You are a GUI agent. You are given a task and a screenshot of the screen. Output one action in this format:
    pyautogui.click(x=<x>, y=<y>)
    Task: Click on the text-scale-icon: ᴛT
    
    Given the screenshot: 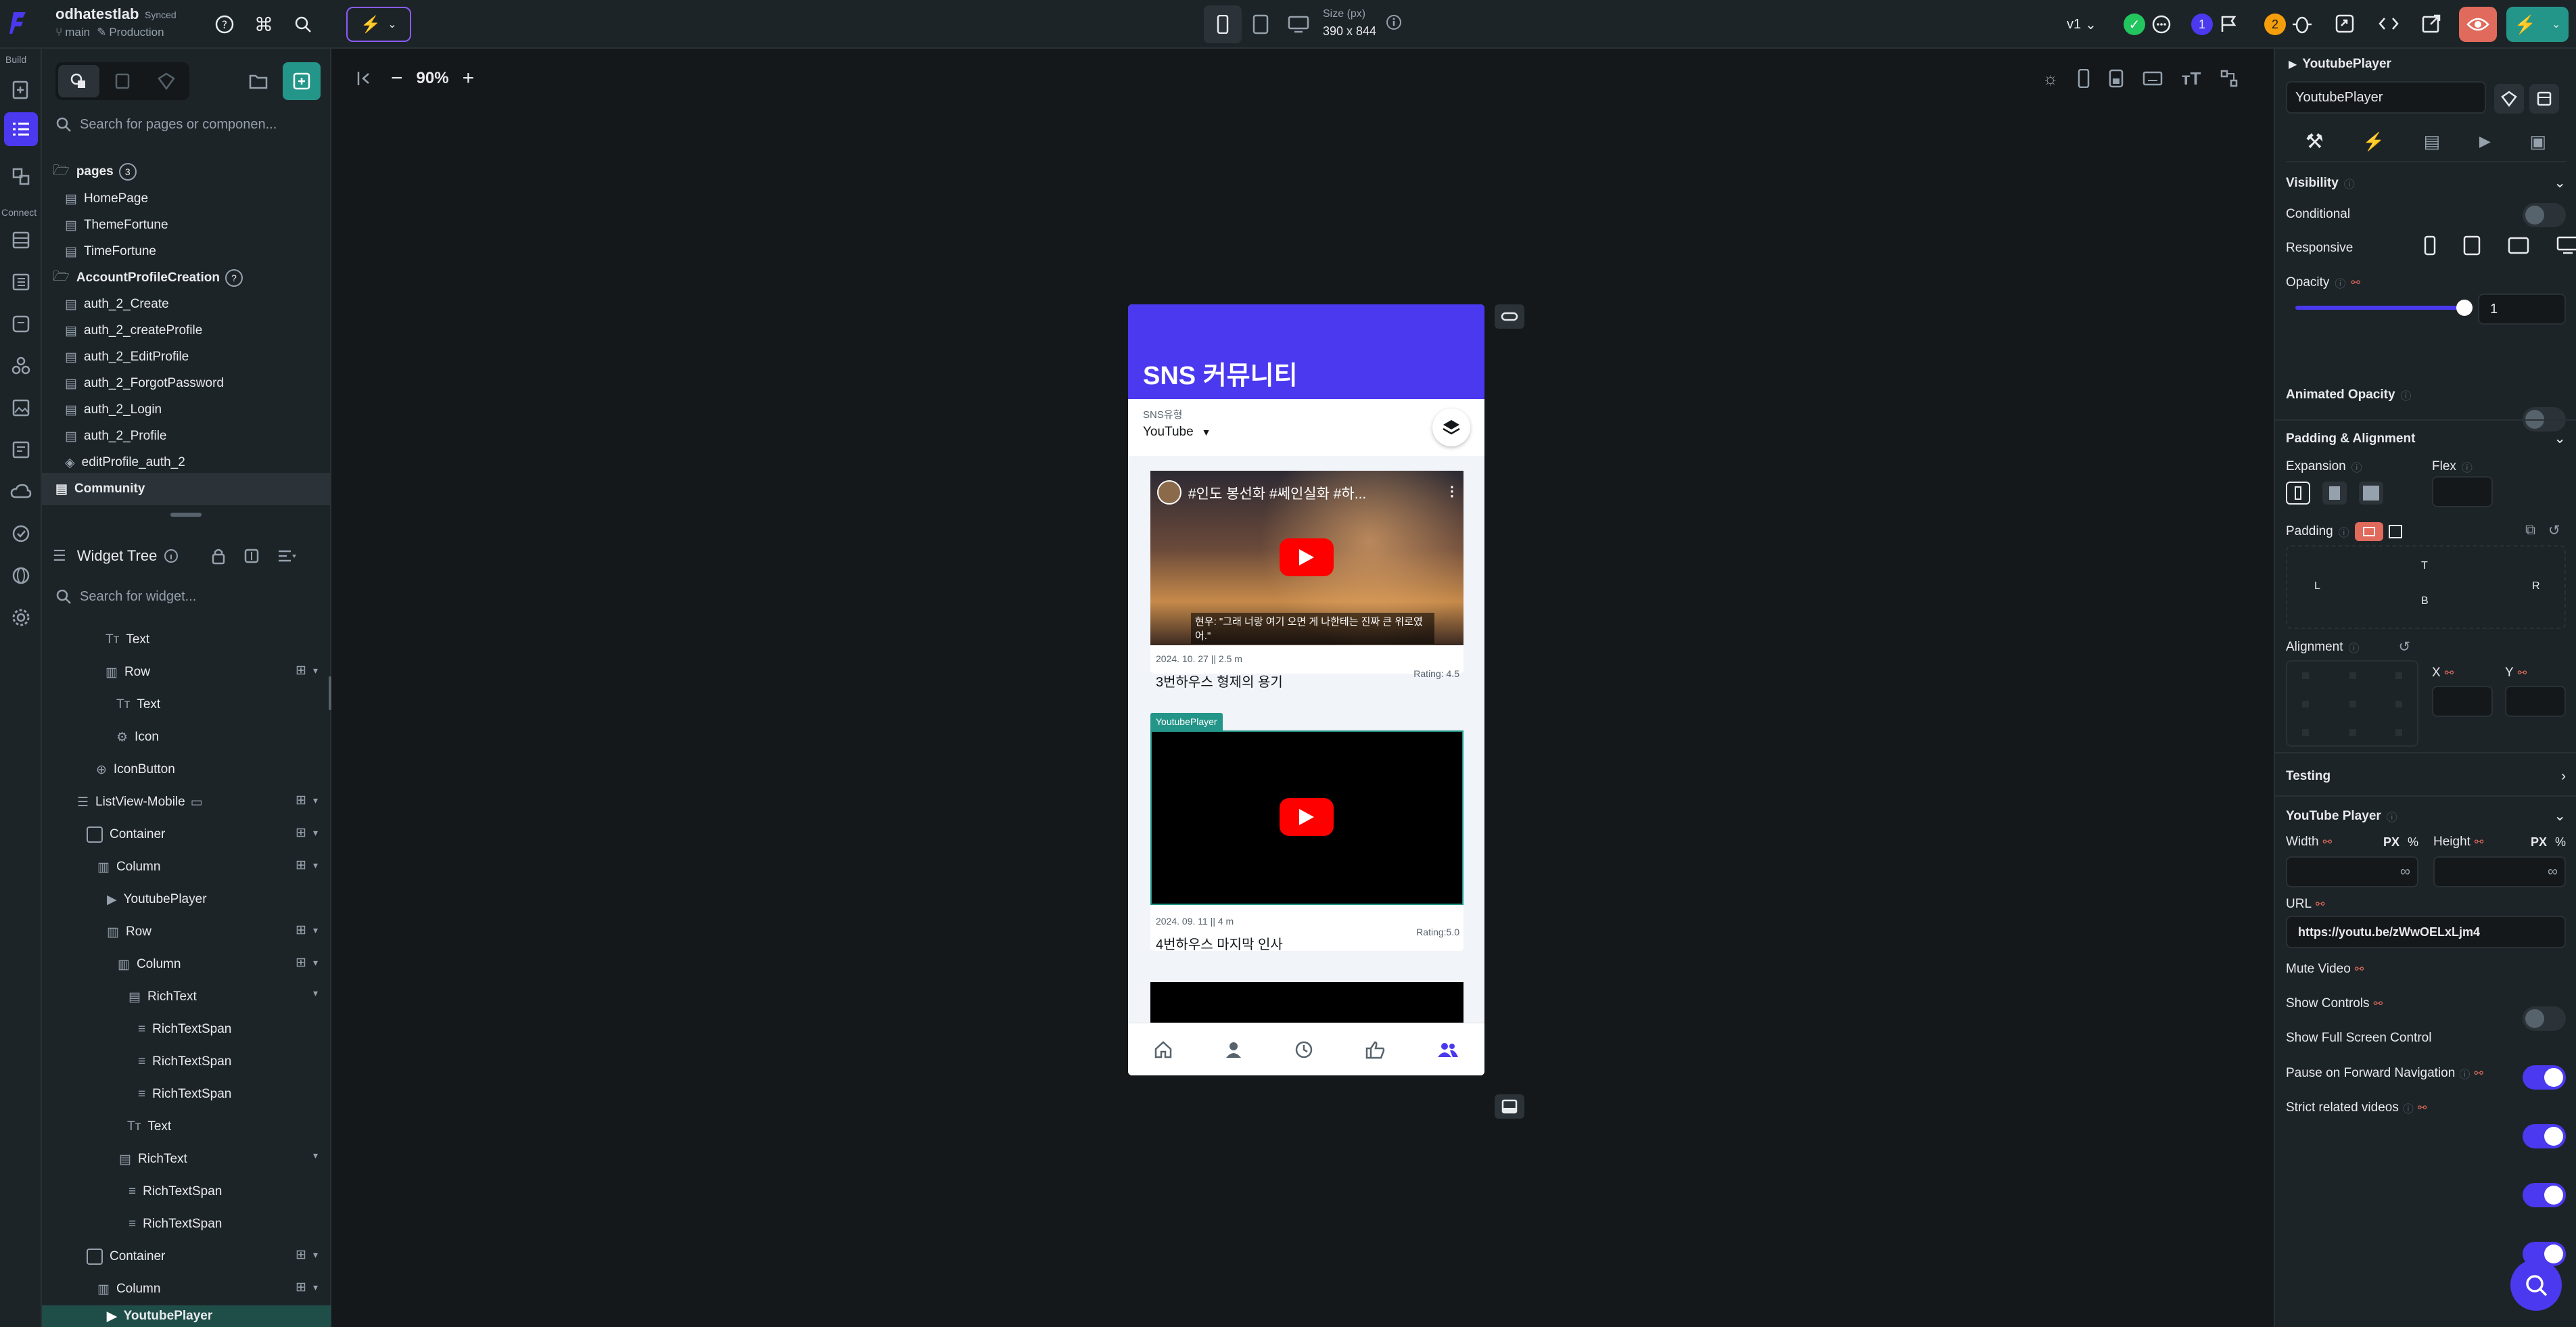 What is the action you would take?
    pyautogui.click(x=2191, y=79)
    